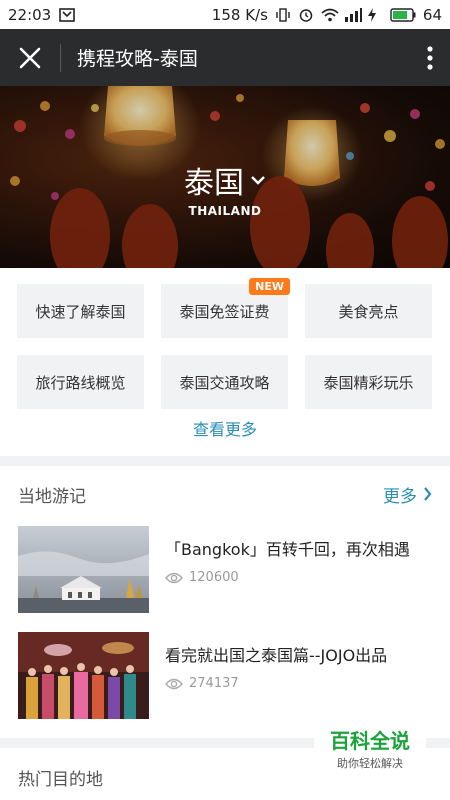 Image resolution: width=450 pixels, height=800 pixels. I want to click on more-vertical-icon, so click(430, 57).